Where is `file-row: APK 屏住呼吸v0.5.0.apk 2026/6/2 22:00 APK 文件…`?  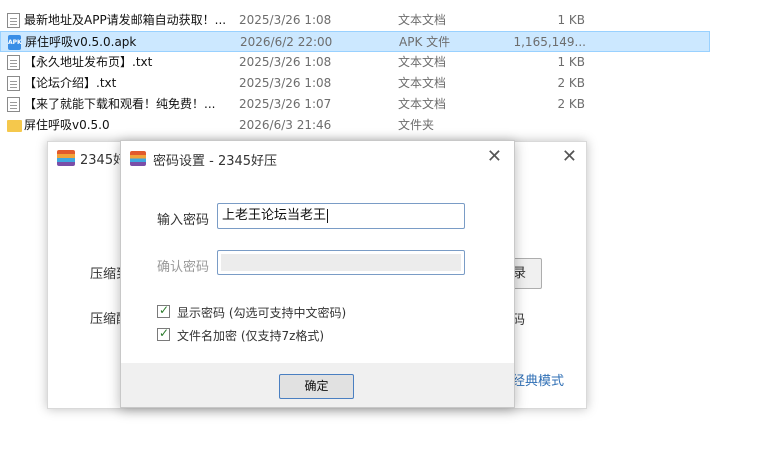 file-row: APK 屏住呼吸v0.5.0.apk 2026/6/2 22:00 APK 文件… is located at coordinates (355, 41).